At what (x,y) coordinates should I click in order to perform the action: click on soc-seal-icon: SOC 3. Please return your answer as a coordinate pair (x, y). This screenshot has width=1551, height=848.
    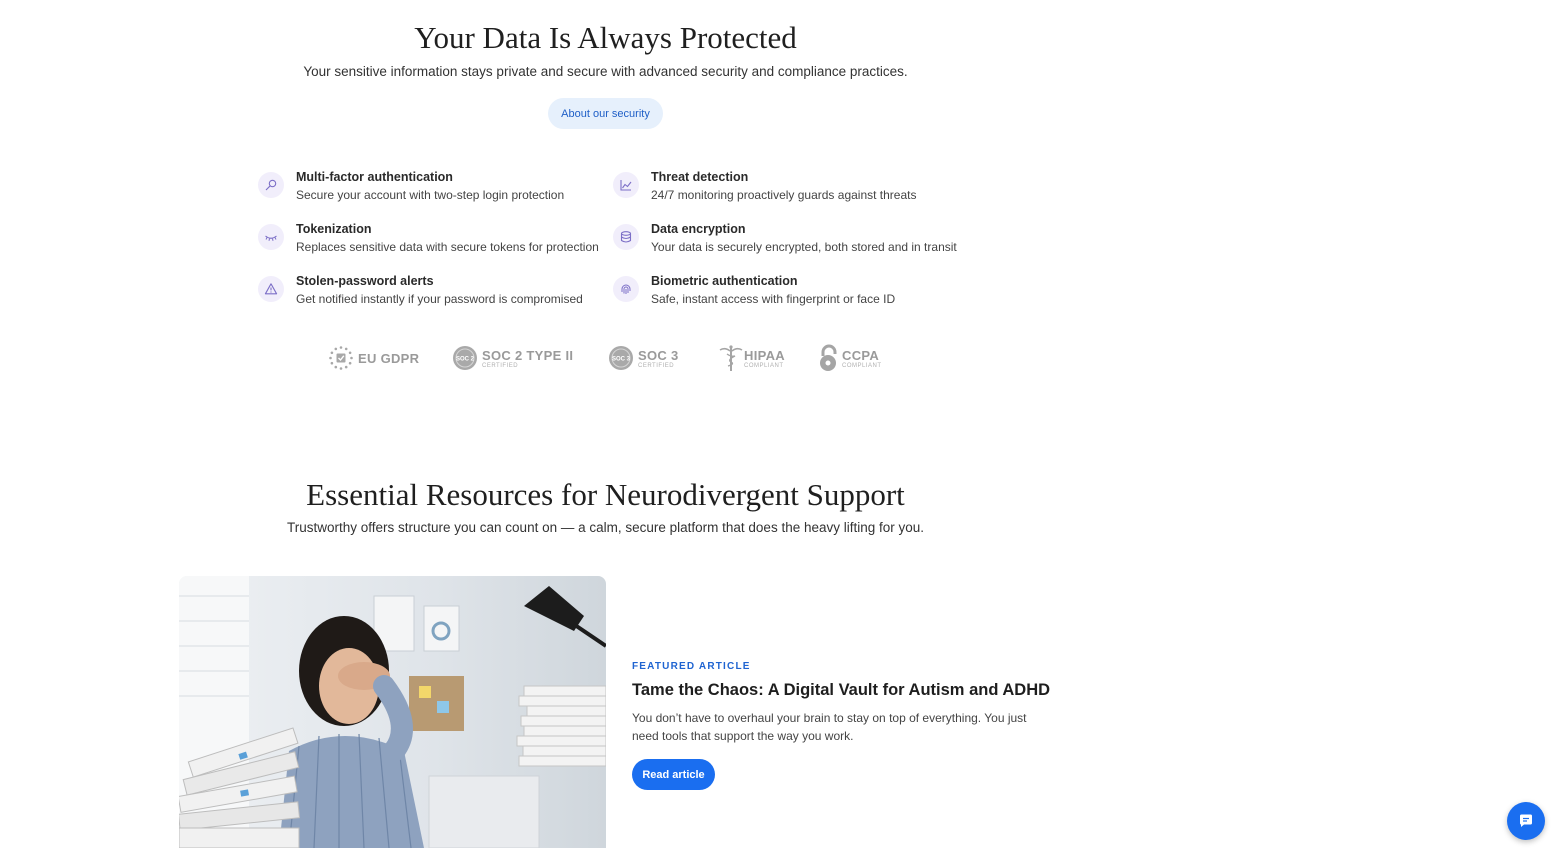
    Looking at the image, I should click on (621, 358).